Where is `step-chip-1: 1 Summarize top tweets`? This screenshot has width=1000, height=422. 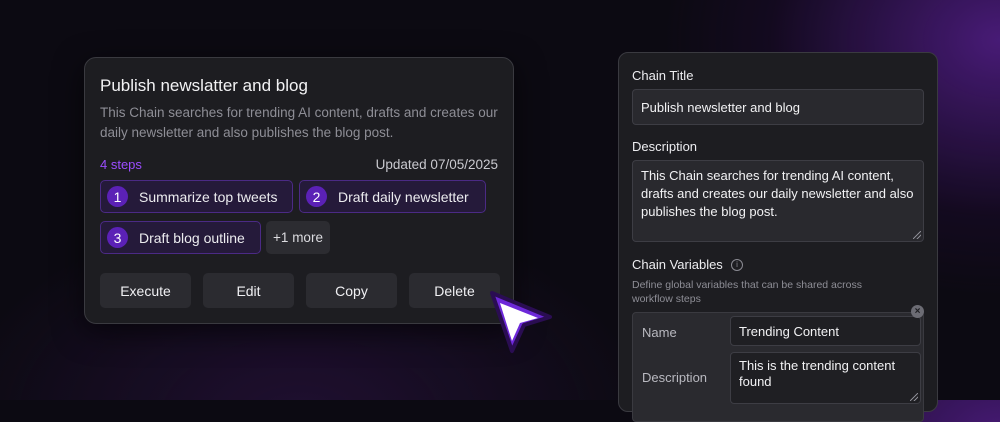 step-chip-1: 1 Summarize top tweets is located at coordinates (196, 196).